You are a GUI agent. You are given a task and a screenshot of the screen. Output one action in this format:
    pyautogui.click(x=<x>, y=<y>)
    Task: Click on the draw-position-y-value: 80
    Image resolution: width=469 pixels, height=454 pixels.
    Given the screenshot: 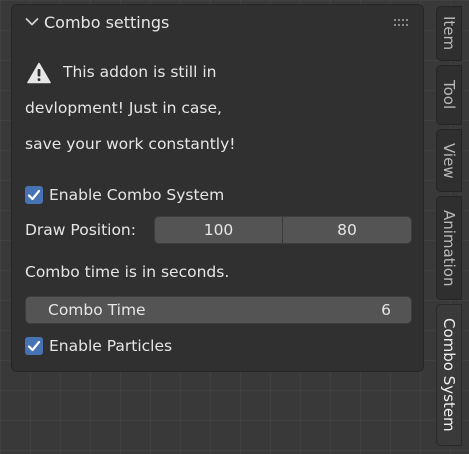 What is the action you would take?
    pyautogui.click(x=347, y=230)
    